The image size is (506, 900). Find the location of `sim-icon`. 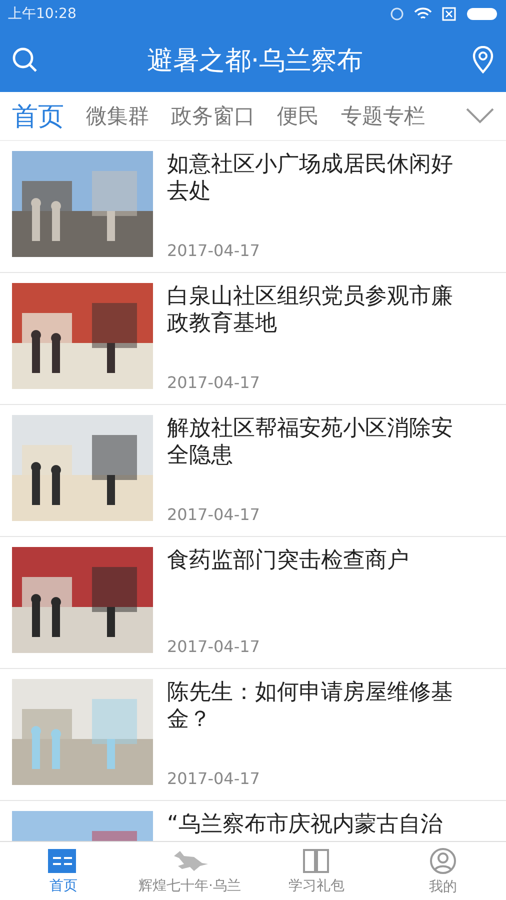

sim-icon is located at coordinates (449, 14).